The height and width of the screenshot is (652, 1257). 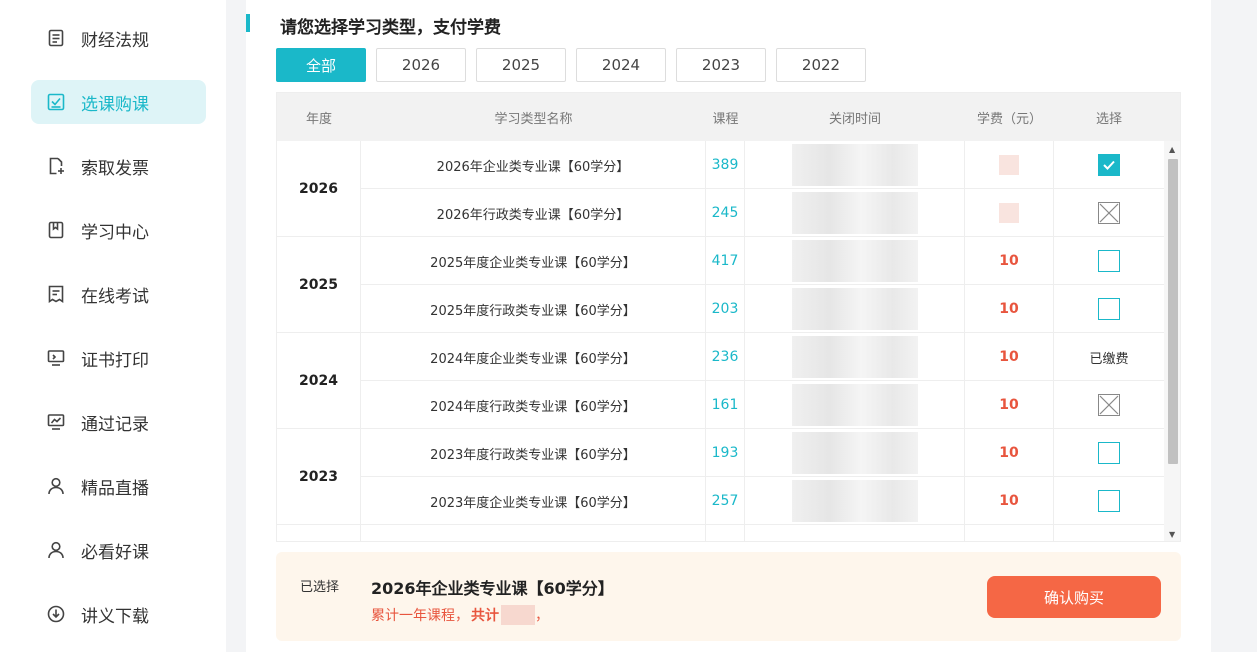 What do you see at coordinates (1172, 534) in the screenshot?
I see `scroll-down-arrow-icon: ▼` at bounding box center [1172, 534].